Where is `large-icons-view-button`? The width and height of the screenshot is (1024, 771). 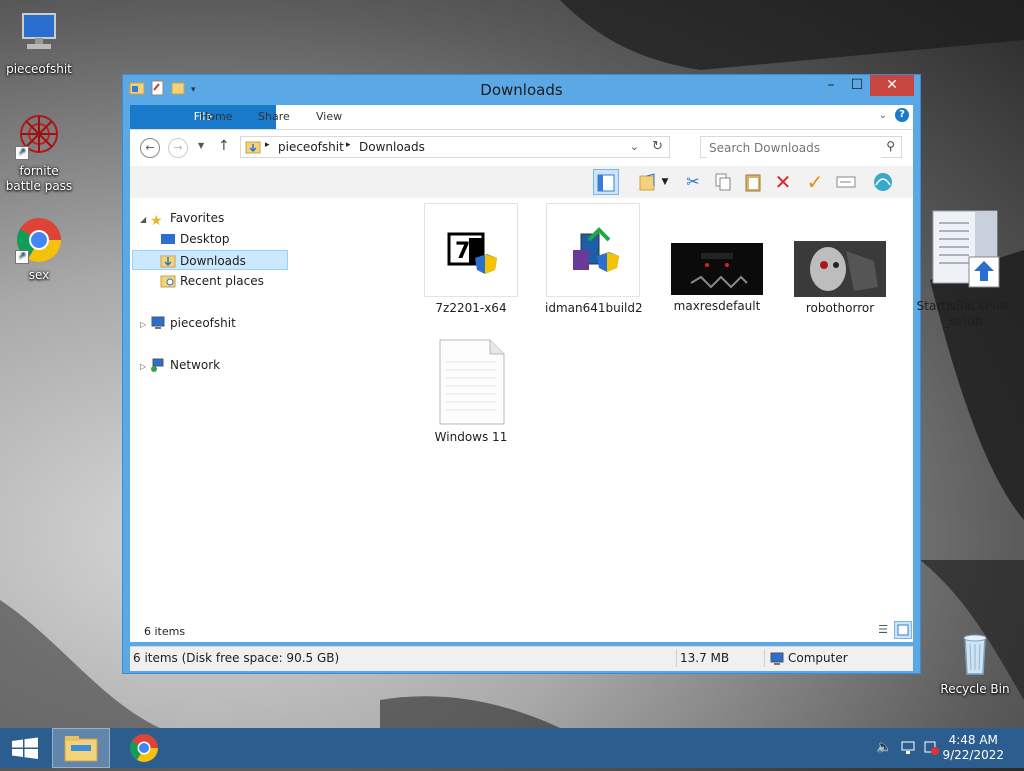
large-icons-view-button is located at coordinates (903, 630).